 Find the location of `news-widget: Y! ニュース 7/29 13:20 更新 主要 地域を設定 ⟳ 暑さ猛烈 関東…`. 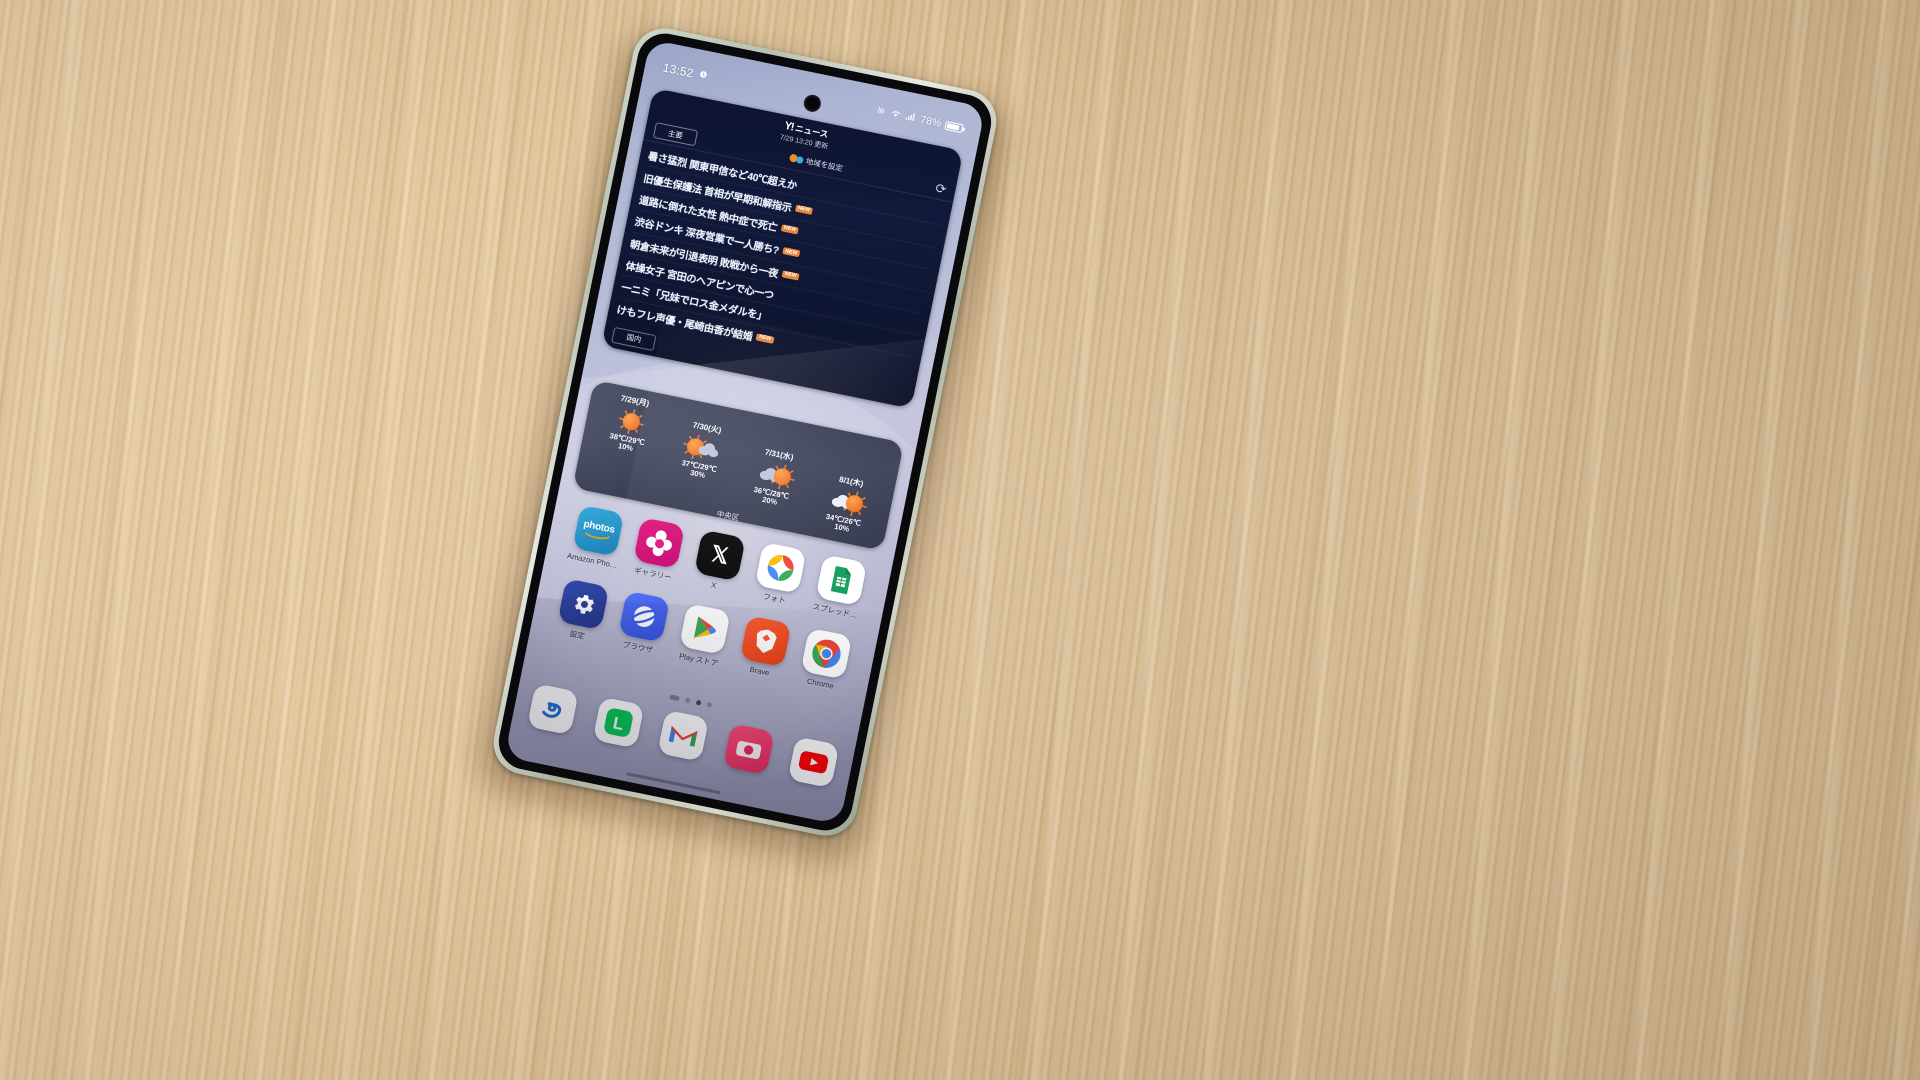

news-widget: Y! ニュース 7/29 13:20 更新 主要 地域を設定 ⟳ 暑さ猛烈 関東… is located at coordinates (782, 248).